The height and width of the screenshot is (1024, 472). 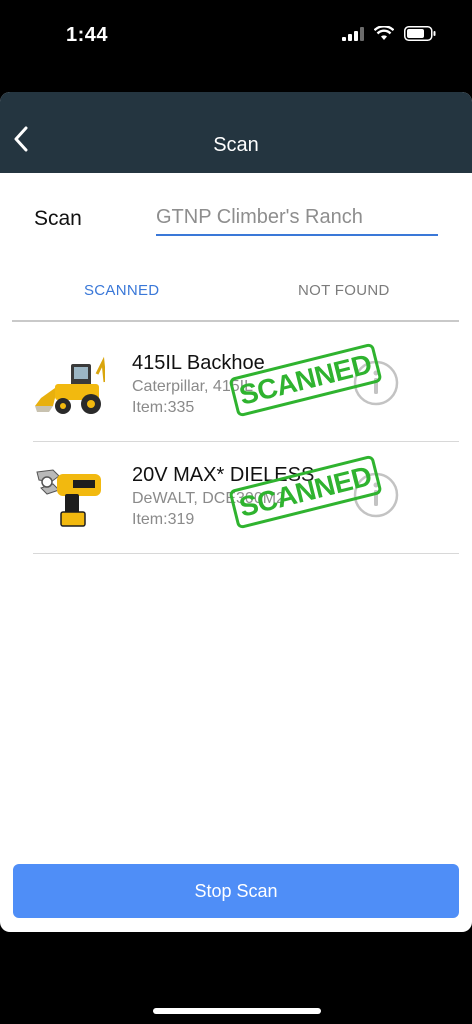 I want to click on scan-label: Scan, so click(x=58, y=218).